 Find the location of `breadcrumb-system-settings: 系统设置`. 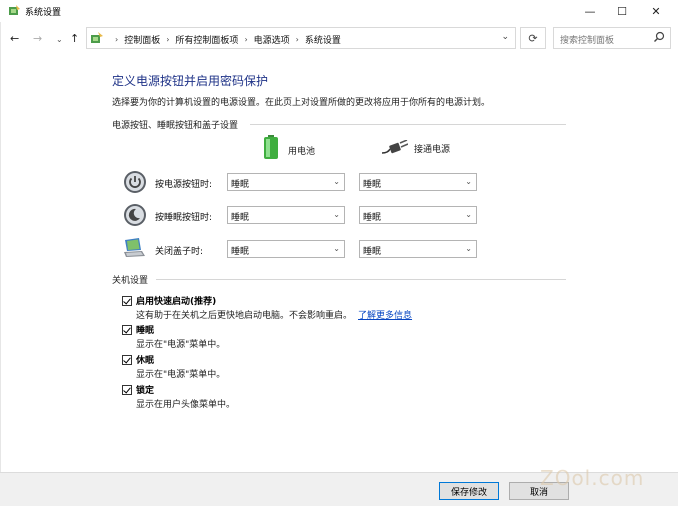

breadcrumb-system-settings: 系统设置 is located at coordinates (323, 39).